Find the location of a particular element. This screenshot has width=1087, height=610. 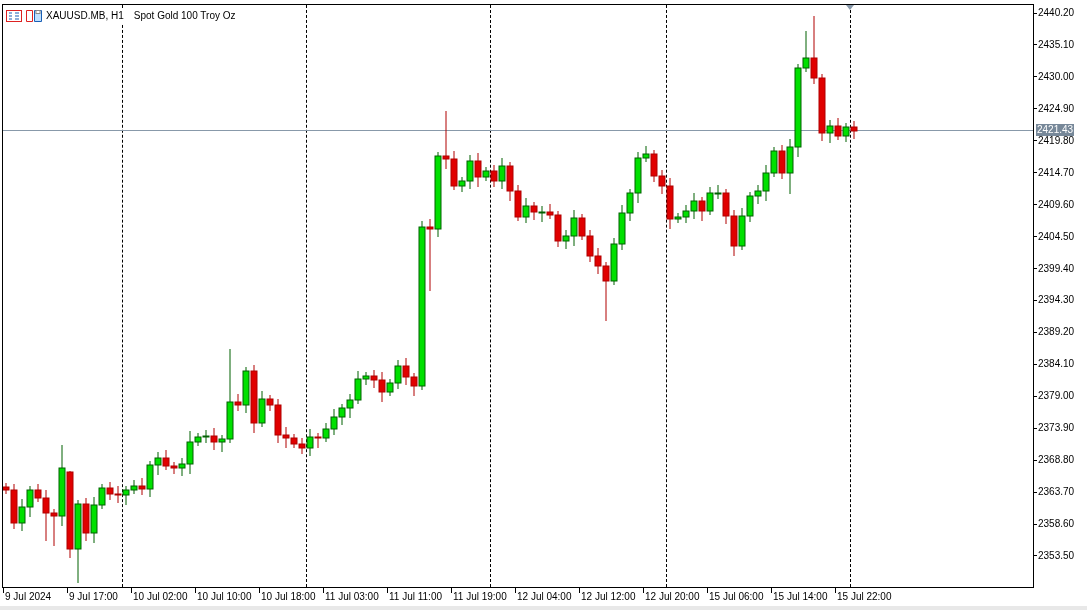

time-label: 15 Jul 06:00 is located at coordinates (736, 597).